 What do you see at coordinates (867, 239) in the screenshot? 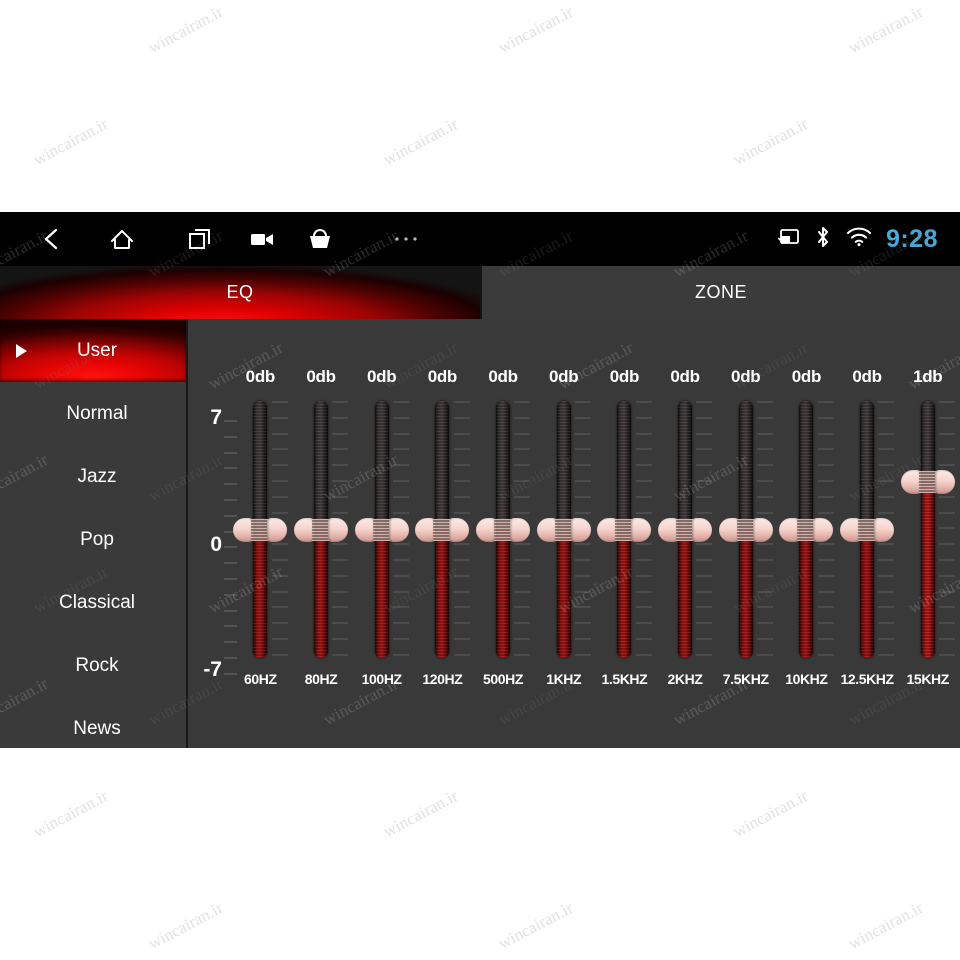
I see `status-indicators: 9:28` at bounding box center [867, 239].